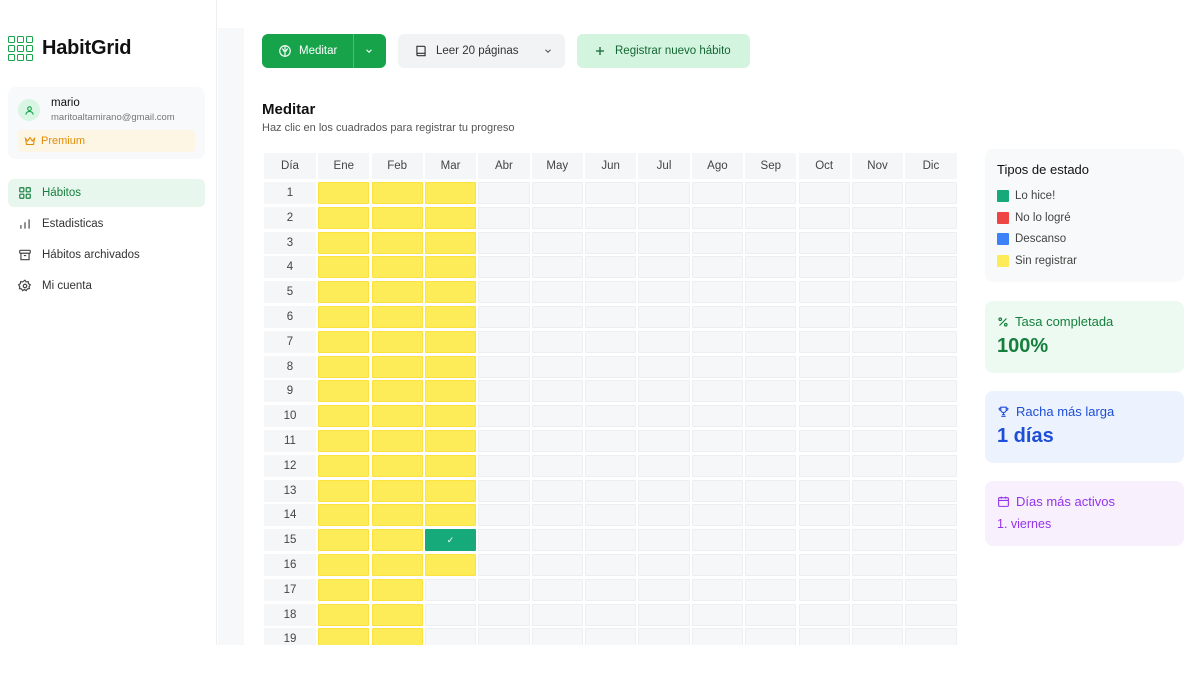  Describe the element at coordinates (106, 193) in the screenshot. I see `sidebar-item-habitos: Hábitos` at that location.